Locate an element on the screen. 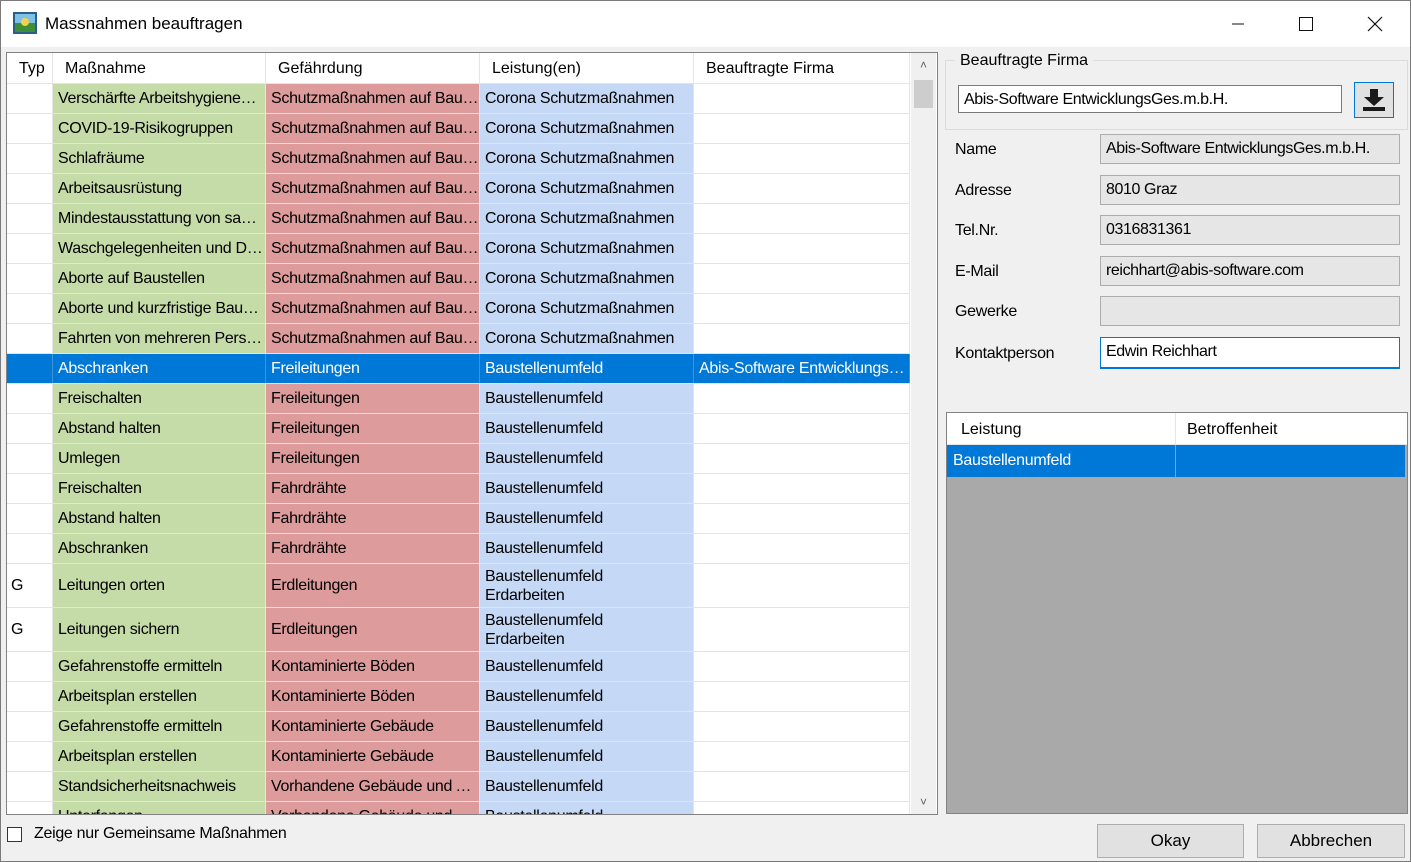 This screenshot has height=862, width=1411. close-button is located at coordinates (1375, 24).